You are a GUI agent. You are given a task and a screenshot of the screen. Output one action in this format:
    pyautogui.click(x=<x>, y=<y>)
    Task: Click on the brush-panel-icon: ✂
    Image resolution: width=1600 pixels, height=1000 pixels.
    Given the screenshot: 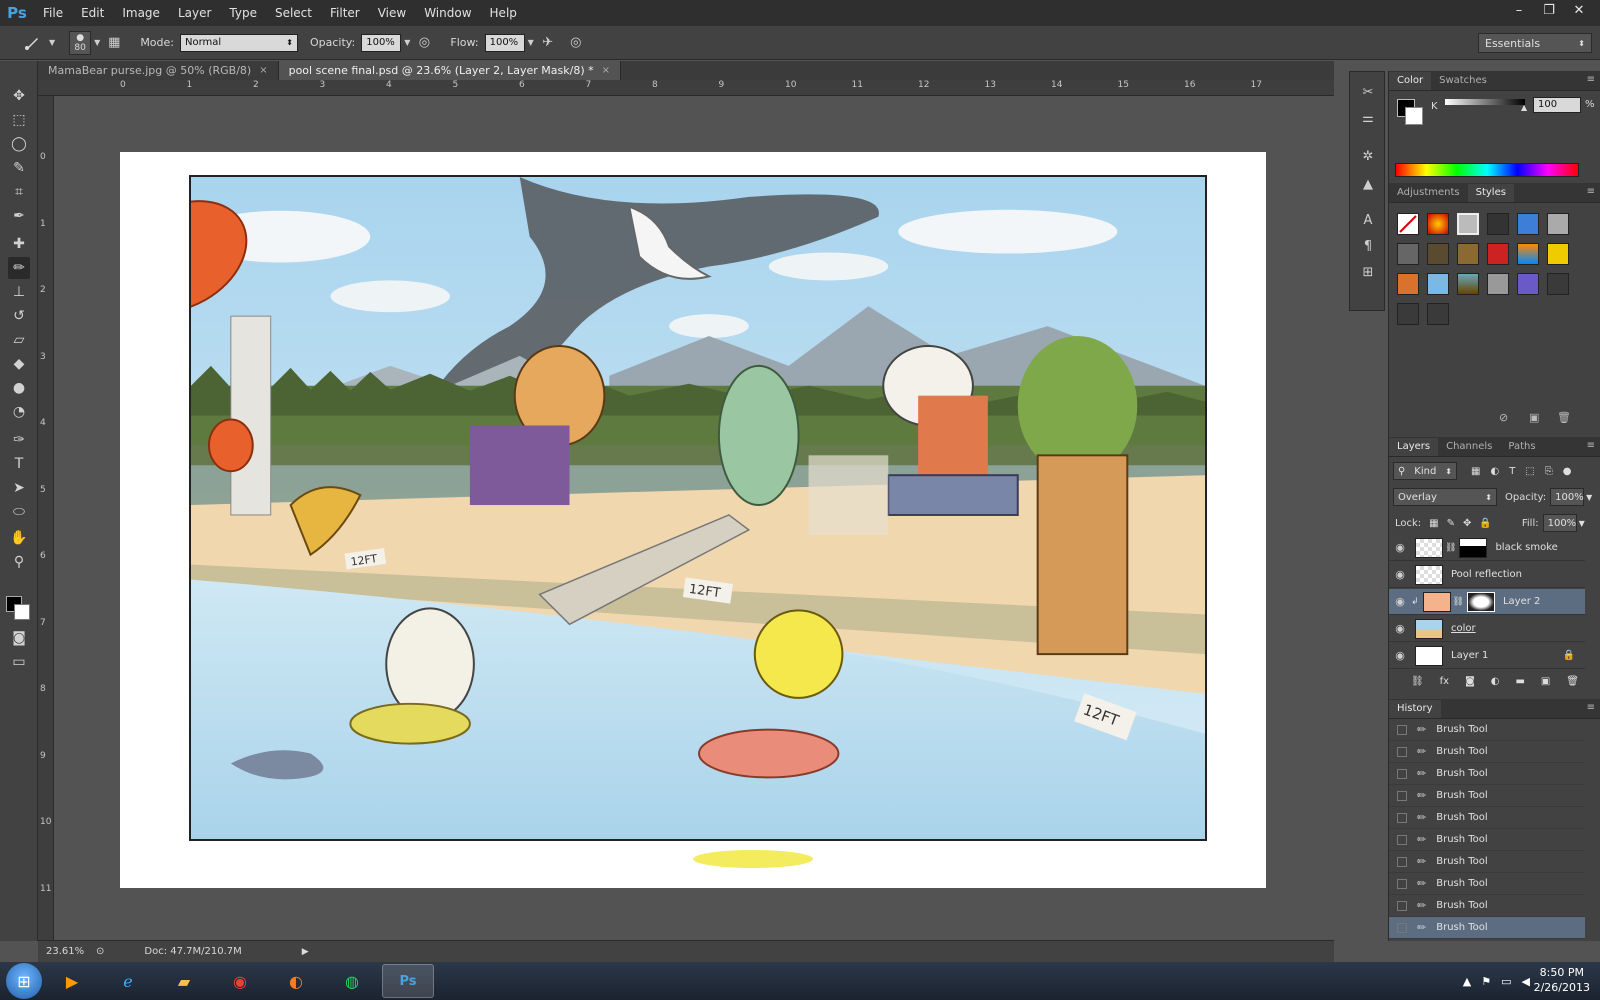 What is the action you would take?
    pyautogui.click(x=1368, y=92)
    